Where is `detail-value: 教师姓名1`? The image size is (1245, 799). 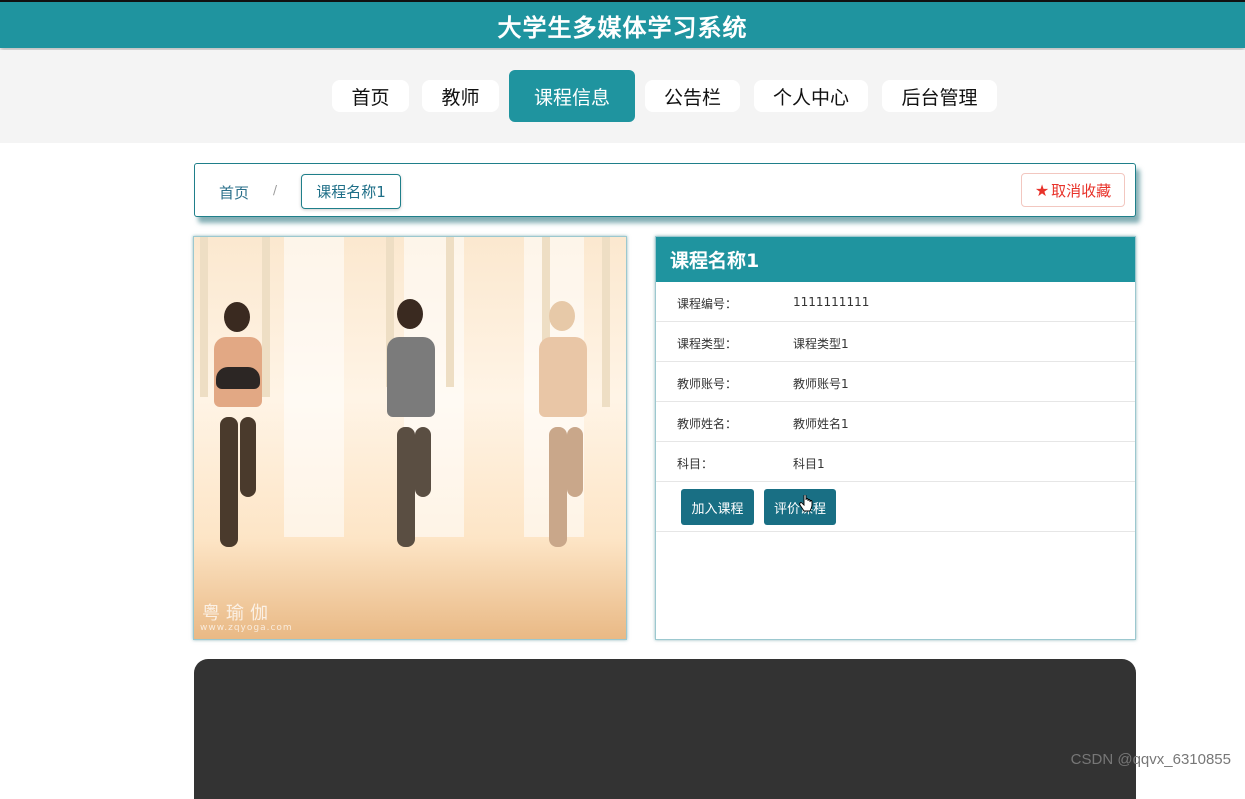 detail-value: 教师姓名1 is located at coordinates (821, 424).